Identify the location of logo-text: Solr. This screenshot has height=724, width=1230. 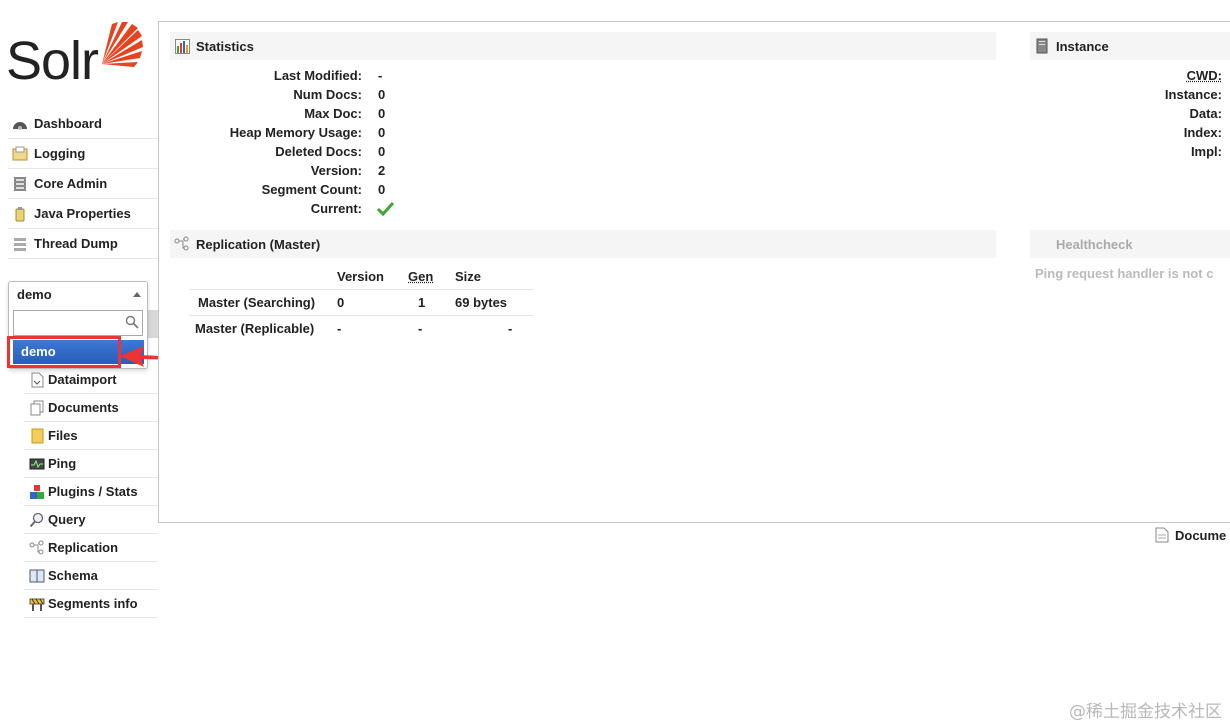
(52, 61).